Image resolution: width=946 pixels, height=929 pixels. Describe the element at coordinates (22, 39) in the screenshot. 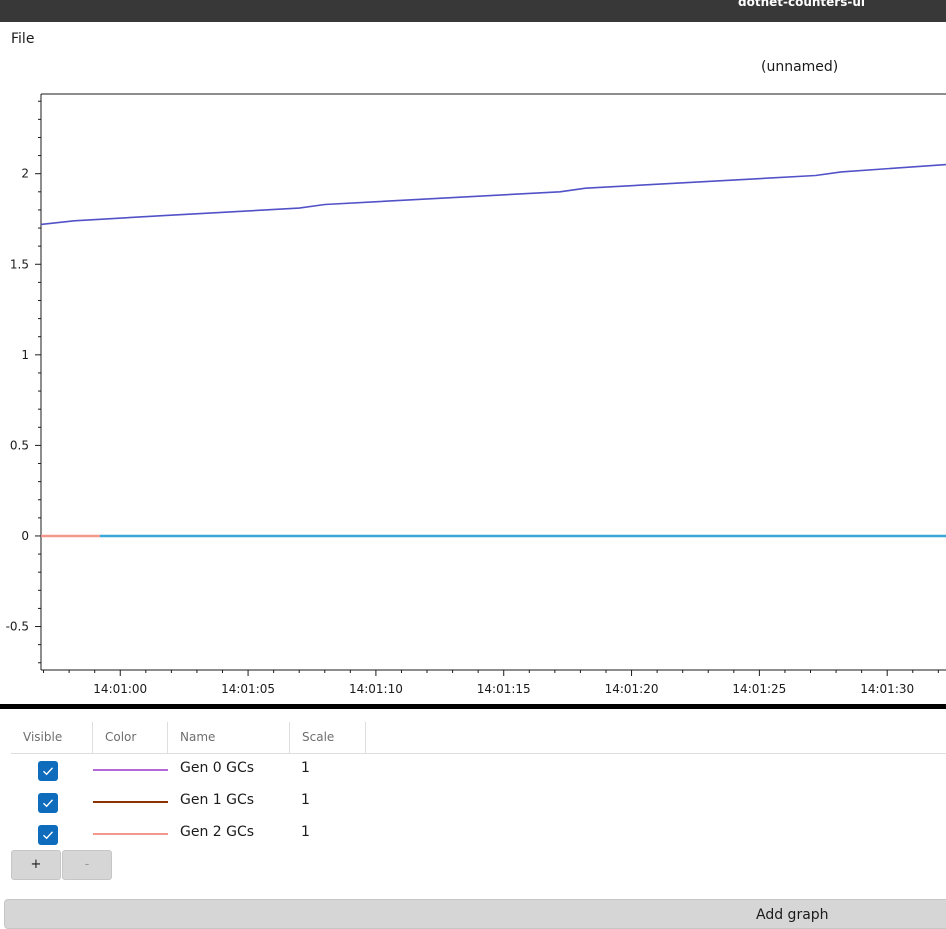

I see `menu-file: File` at that location.